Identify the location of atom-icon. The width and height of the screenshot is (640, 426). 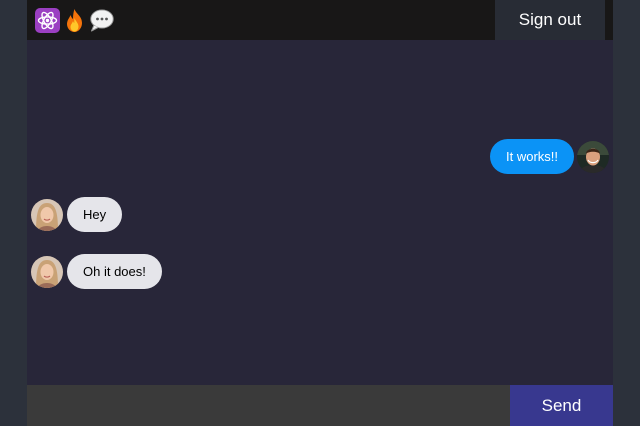
(47, 20).